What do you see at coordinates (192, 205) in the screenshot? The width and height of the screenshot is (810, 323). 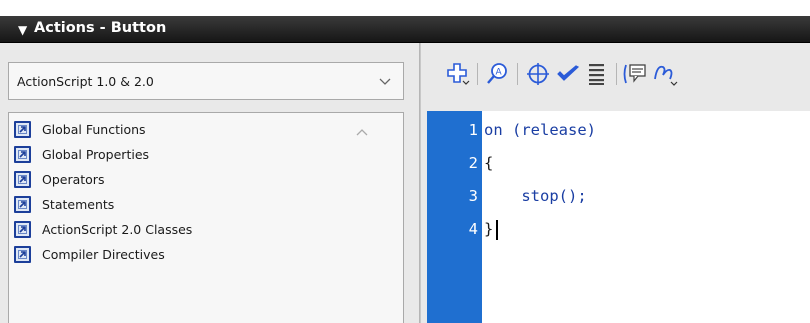 I see `toolbox-item-statements: Statements` at bounding box center [192, 205].